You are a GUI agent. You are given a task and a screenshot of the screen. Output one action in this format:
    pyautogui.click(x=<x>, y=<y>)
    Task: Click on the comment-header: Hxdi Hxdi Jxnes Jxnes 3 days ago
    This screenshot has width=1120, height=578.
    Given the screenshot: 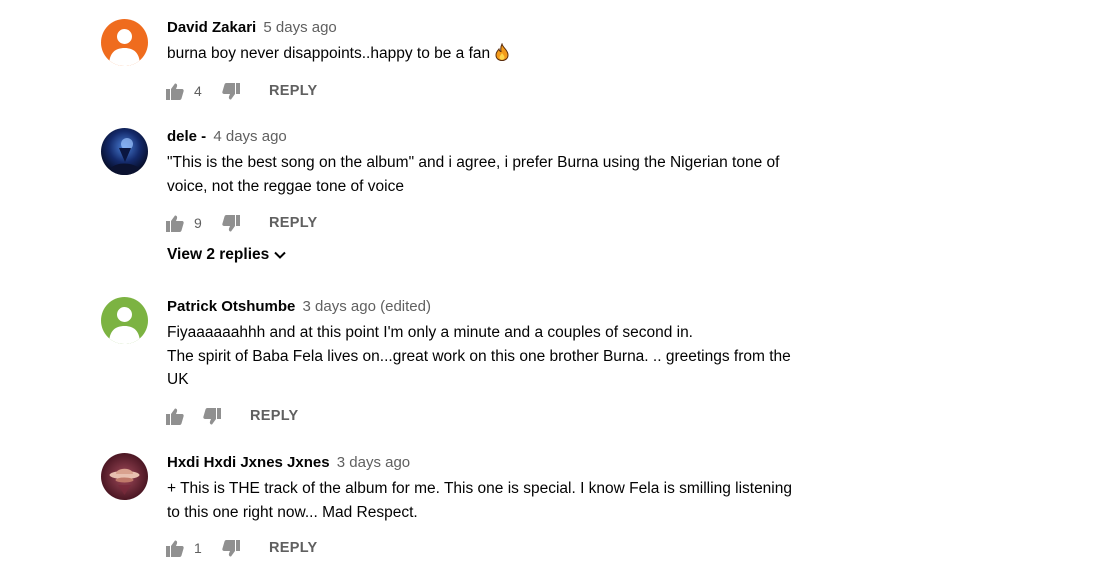 What is the action you would take?
    pyautogui.click(x=507, y=463)
    